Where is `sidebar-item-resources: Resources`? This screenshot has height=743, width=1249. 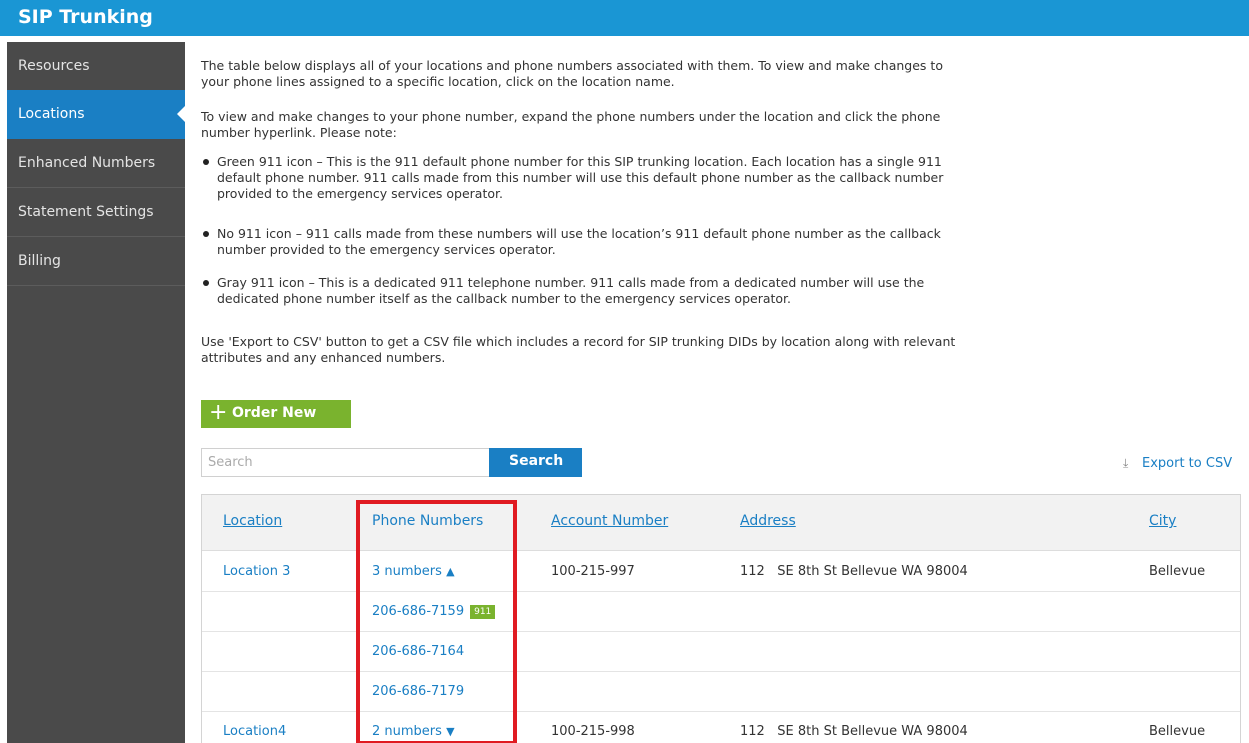
sidebar-item-resources: Resources is located at coordinates (96, 66).